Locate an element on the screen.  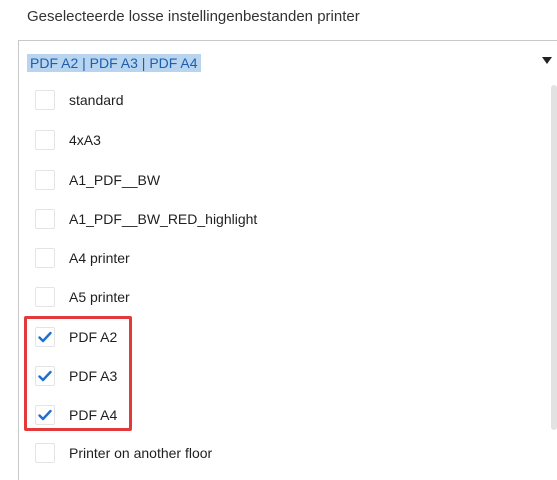
option-label: A4 printer is located at coordinates (99, 258).